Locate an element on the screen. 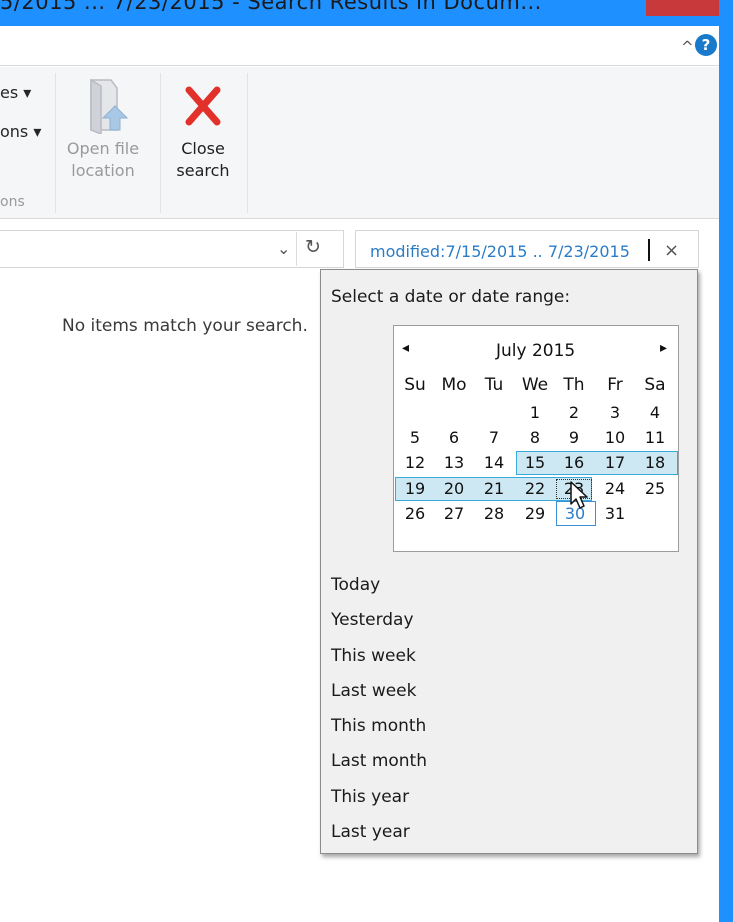 The height and width of the screenshot is (922, 733). empty-results-message: No items match your search. is located at coordinates (185, 326).